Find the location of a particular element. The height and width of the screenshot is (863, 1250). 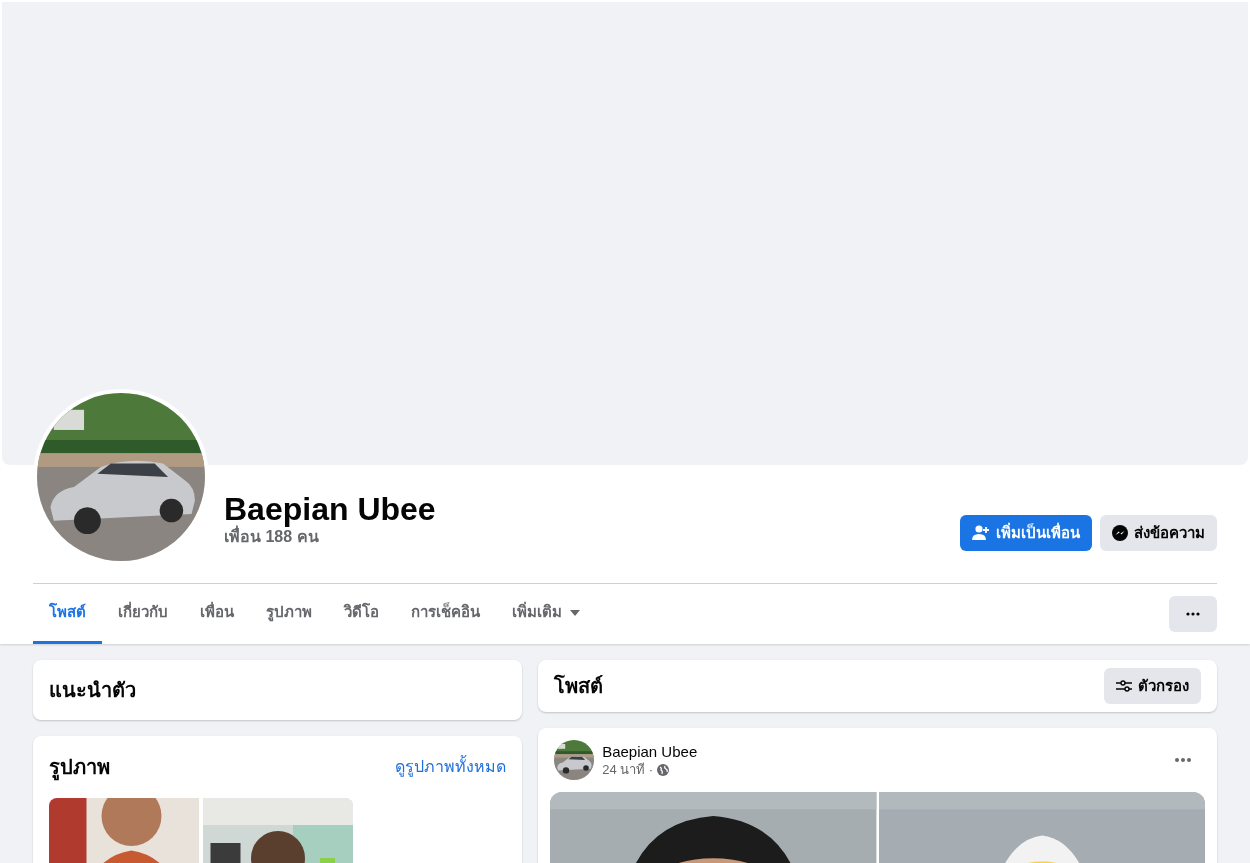

more-button is located at coordinates (1193, 614).